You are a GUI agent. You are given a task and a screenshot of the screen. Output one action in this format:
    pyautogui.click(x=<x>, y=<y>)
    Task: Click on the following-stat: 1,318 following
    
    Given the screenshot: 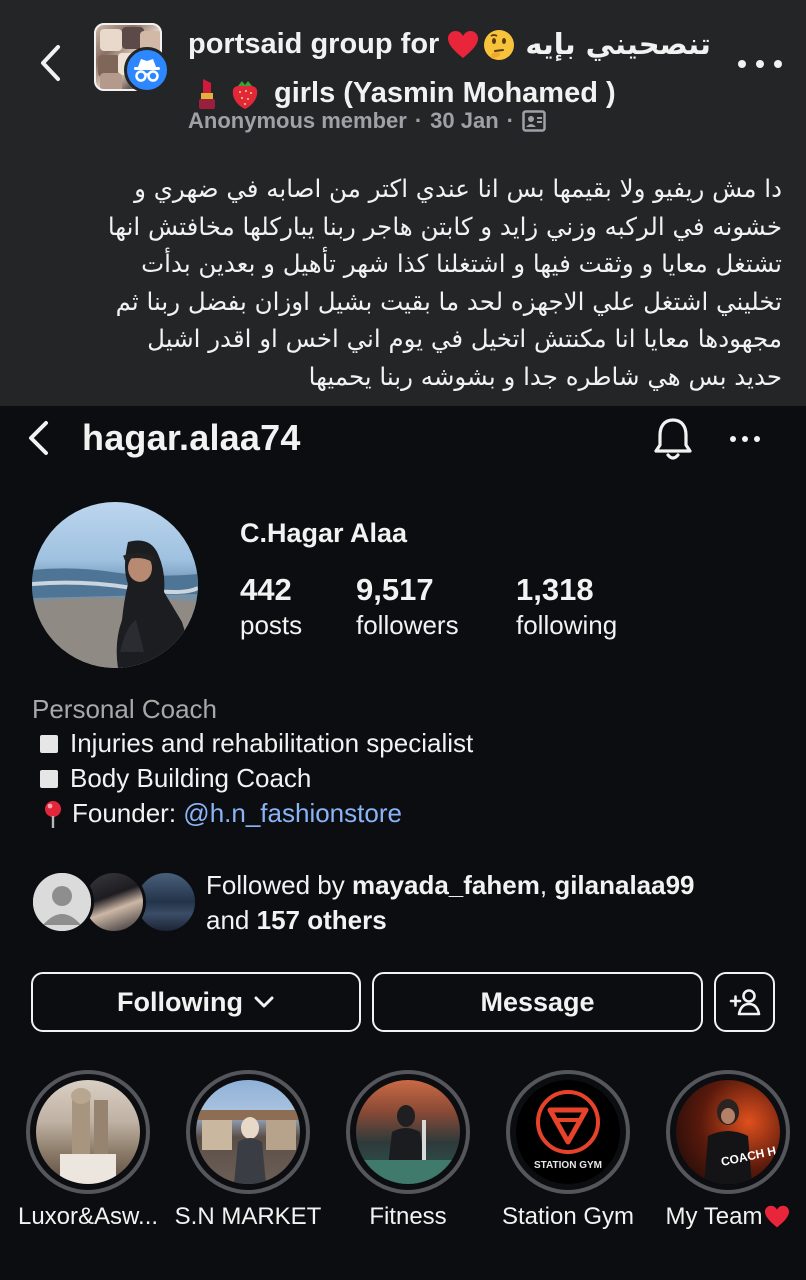 What is the action you would take?
    pyautogui.click(x=566, y=607)
    